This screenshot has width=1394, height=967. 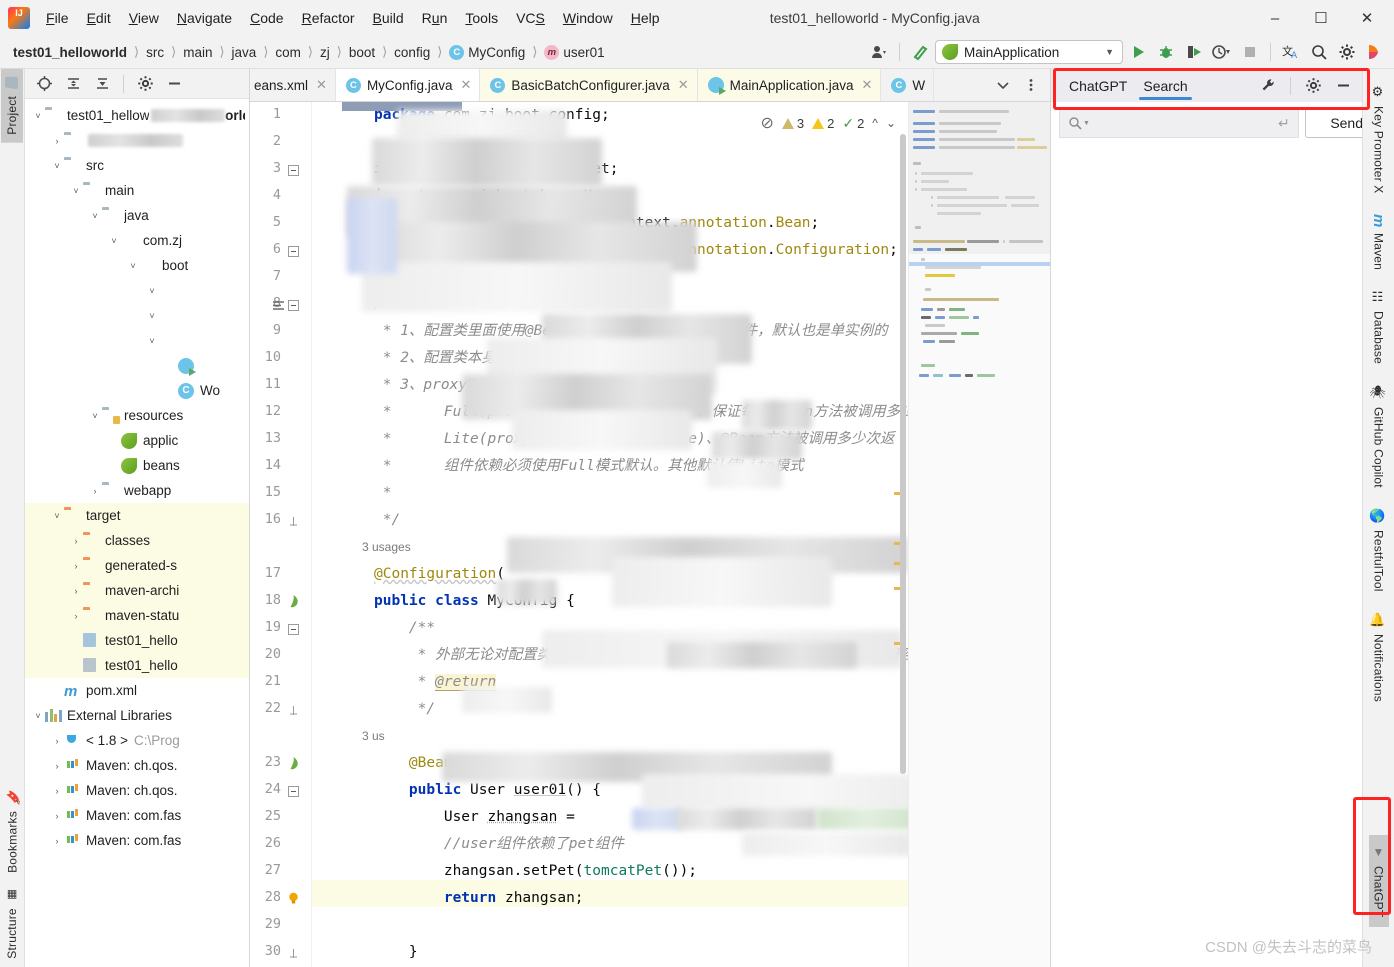 What do you see at coordinates (12, 106) in the screenshot?
I see `sidebar-item-project: Project` at bounding box center [12, 106].